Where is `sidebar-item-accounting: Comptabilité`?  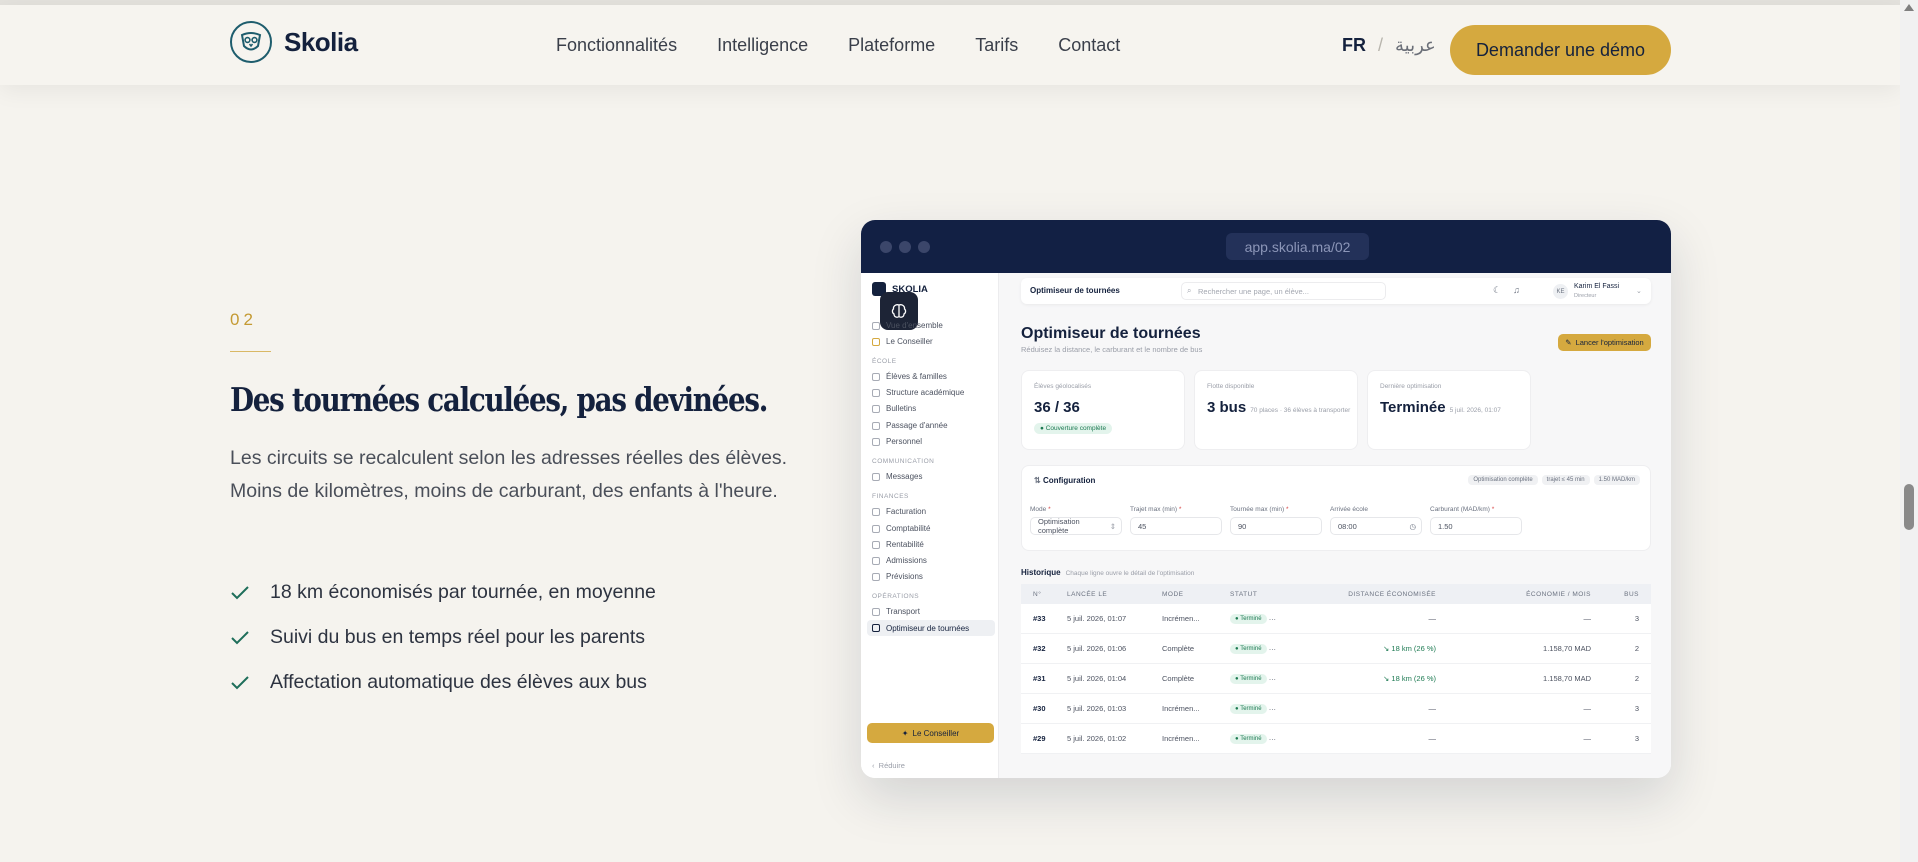
sidebar-item-accounting: Comptabilité is located at coordinates (901, 528).